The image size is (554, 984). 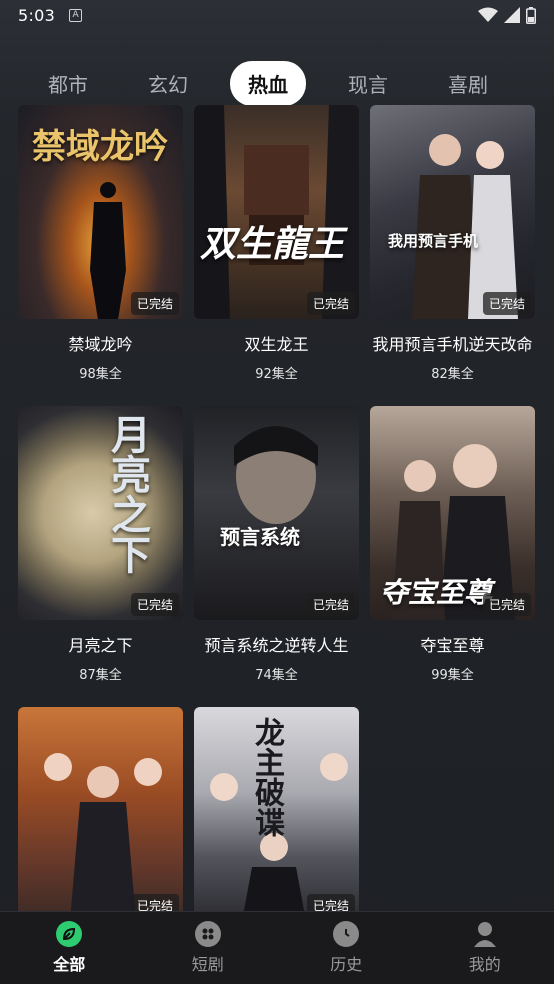 What do you see at coordinates (69, 964) in the screenshot?
I see `nav-label: 全部` at bounding box center [69, 964].